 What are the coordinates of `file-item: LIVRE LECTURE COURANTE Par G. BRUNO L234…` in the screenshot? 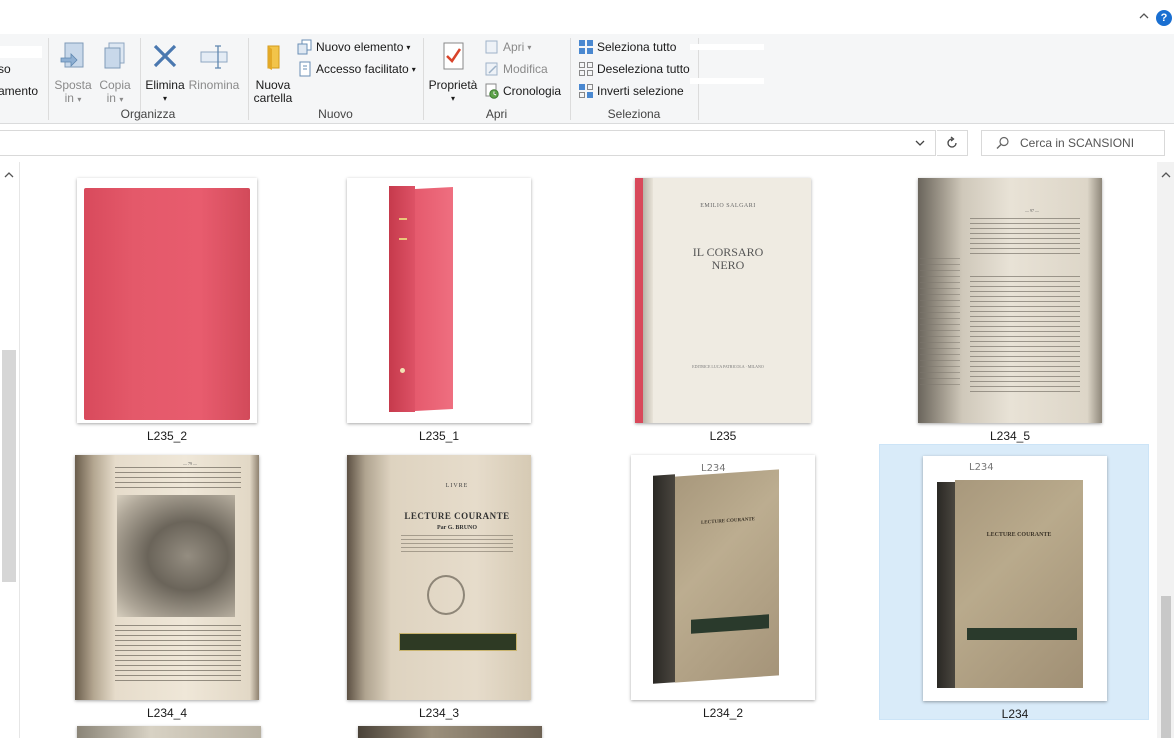 It's located at (439, 582).